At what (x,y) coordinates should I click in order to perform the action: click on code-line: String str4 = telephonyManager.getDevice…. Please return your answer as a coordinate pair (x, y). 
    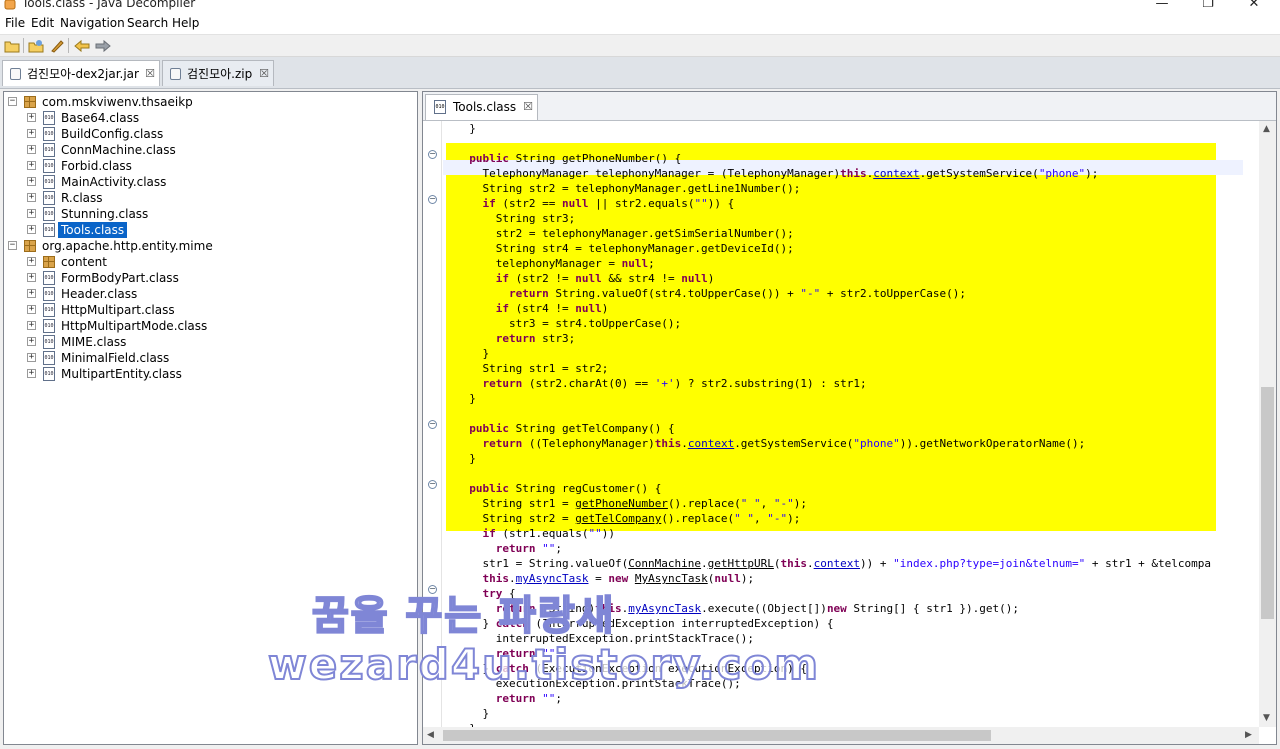
    Looking at the image, I should click on (625, 248).